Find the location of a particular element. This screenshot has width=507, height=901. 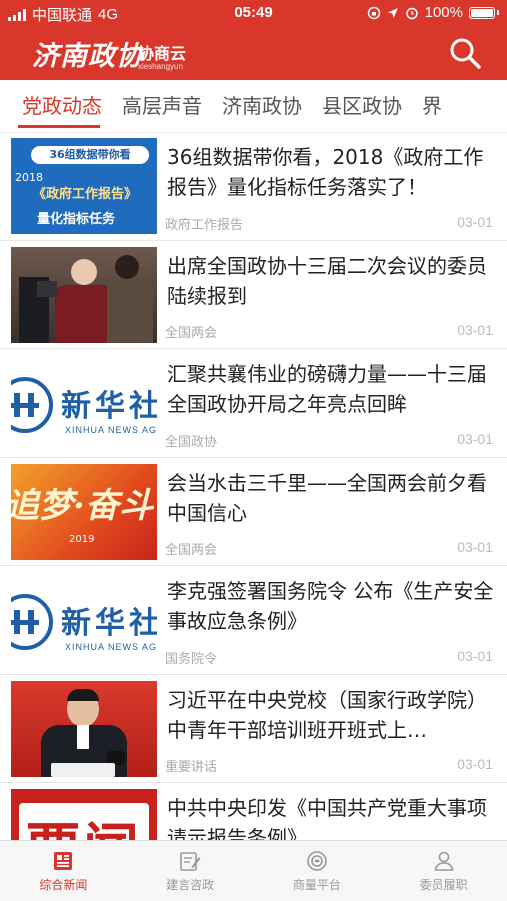

thumb-badge: 36组数据带你看 is located at coordinates (90, 155).